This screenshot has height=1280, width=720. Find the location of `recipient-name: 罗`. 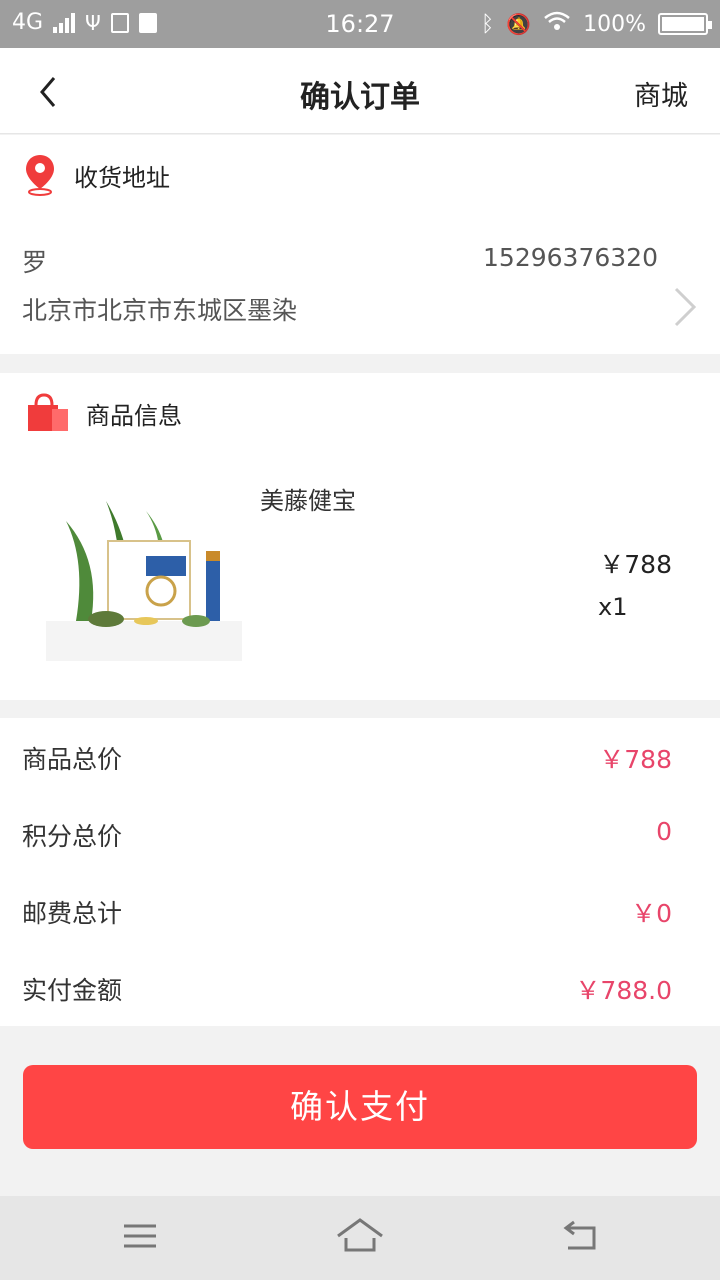

recipient-name: 罗 is located at coordinates (35, 262).